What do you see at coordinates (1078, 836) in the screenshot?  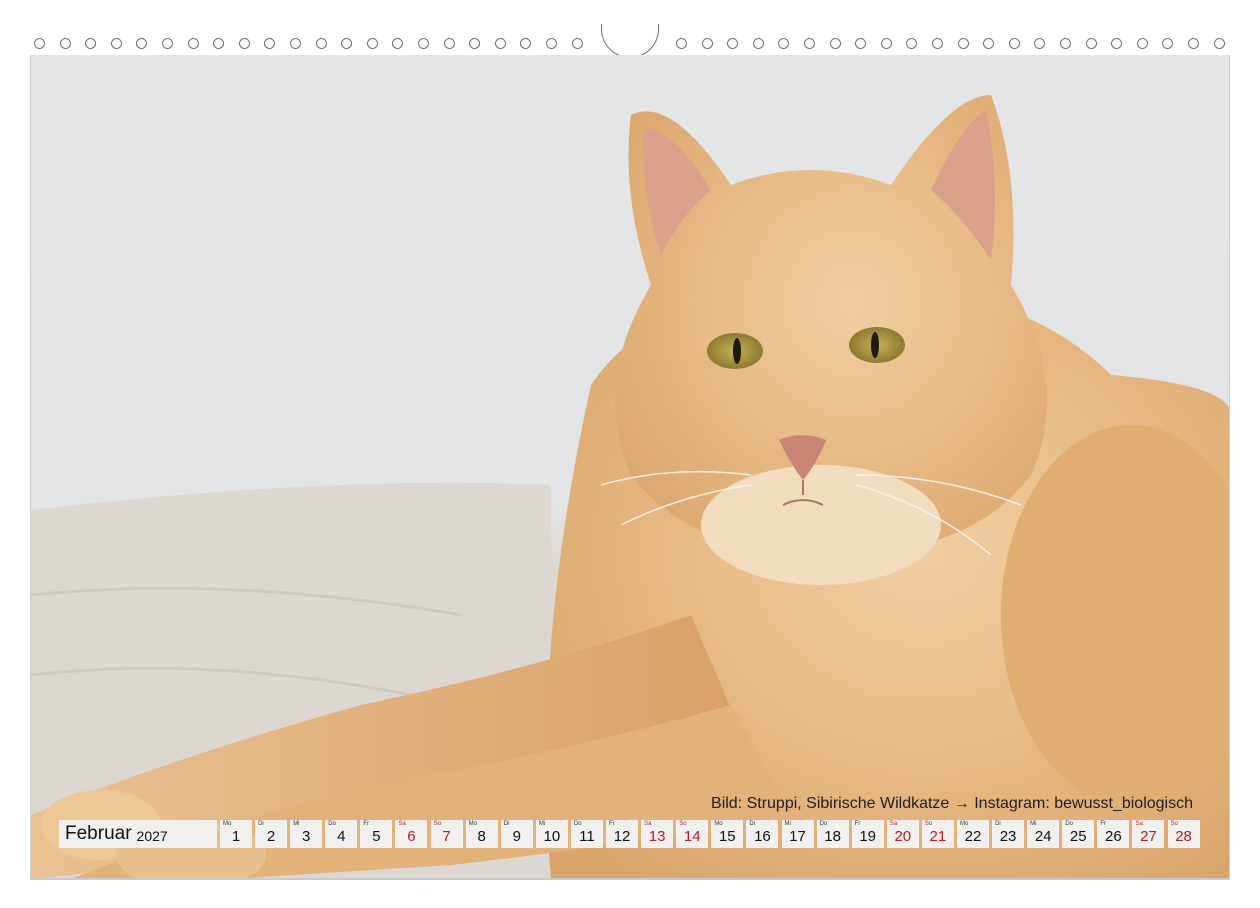 I see `day-number: 25` at bounding box center [1078, 836].